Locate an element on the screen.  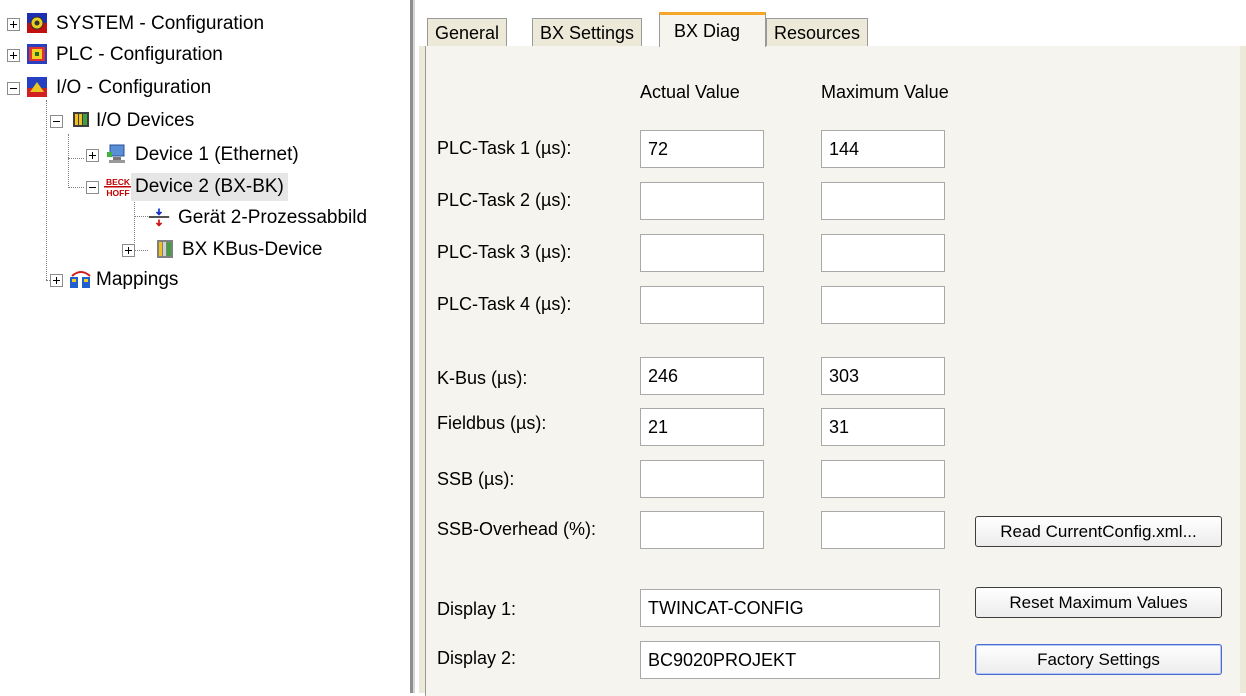
ssb-label: SSB (µs): is located at coordinates (476, 479).